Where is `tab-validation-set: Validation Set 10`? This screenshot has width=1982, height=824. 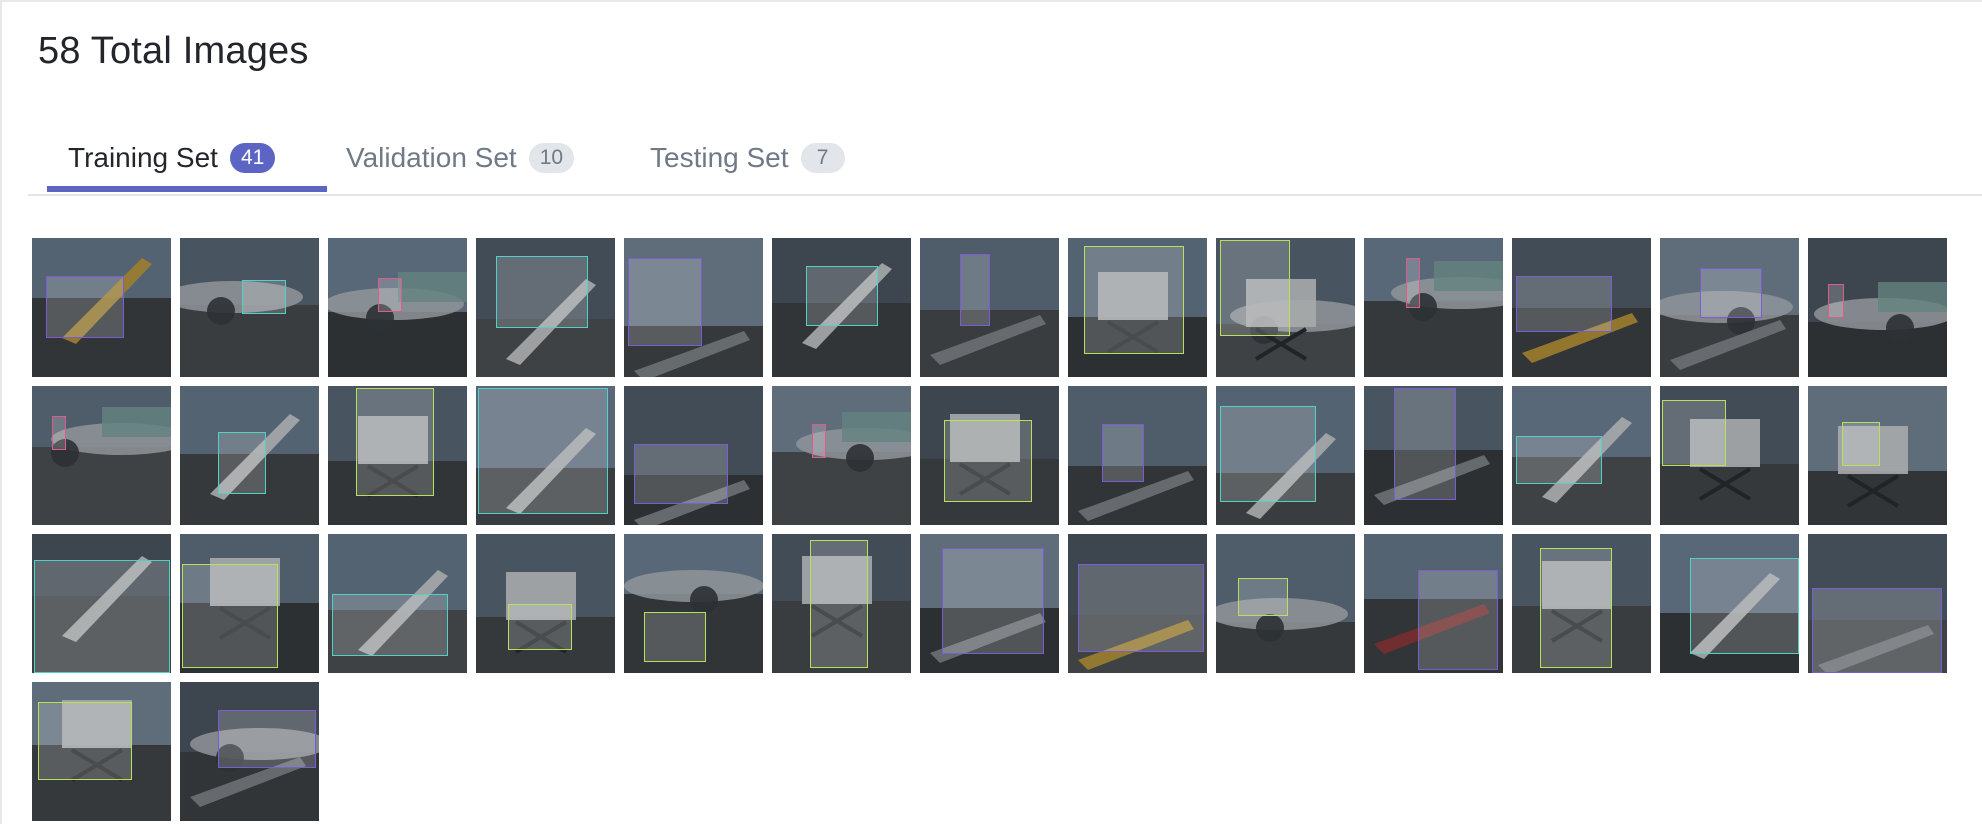 tab-validation-set: Validation Set 10 is located at coordinates (460, 158).